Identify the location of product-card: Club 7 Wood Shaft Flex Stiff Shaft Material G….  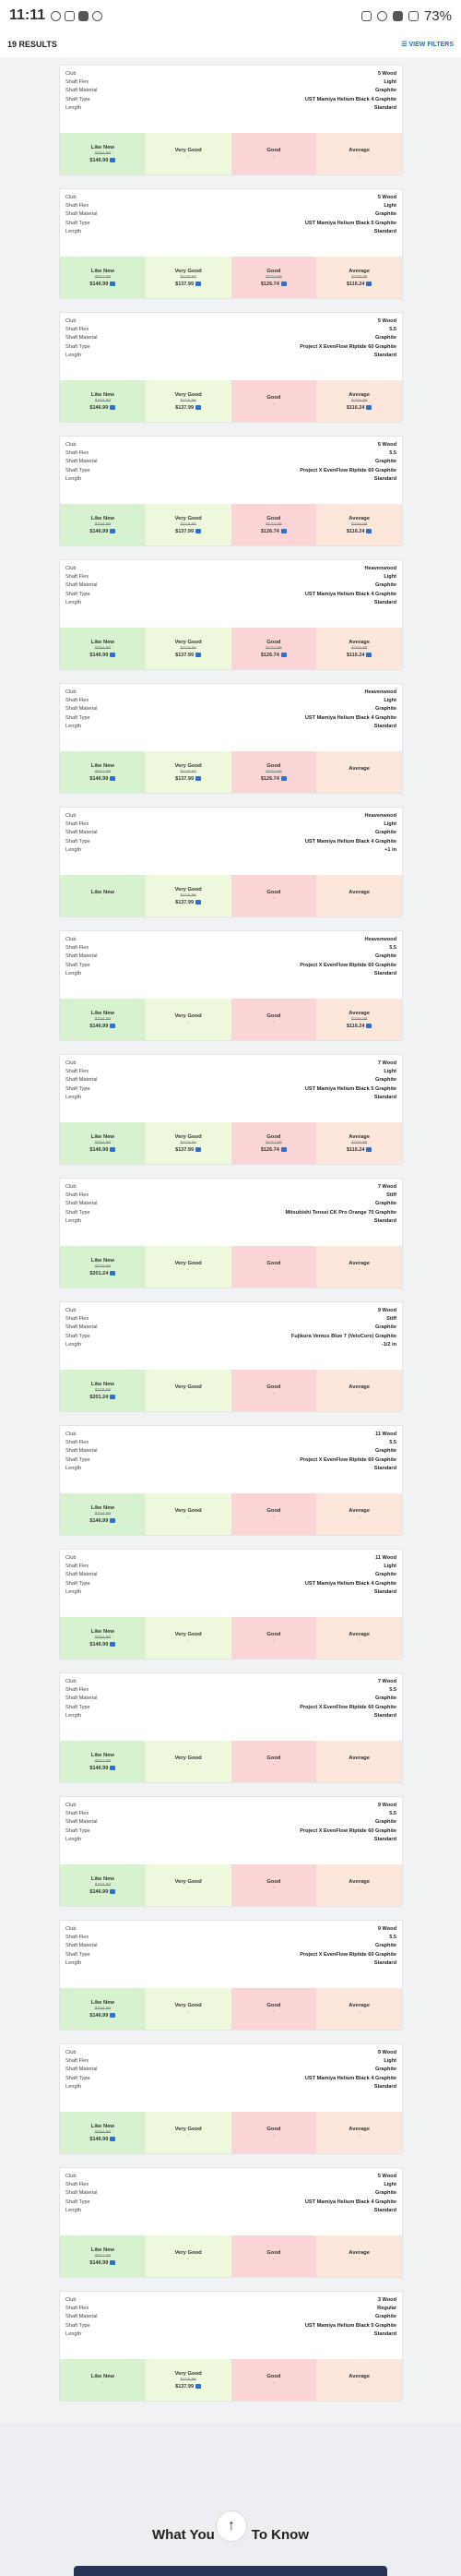
(231, 1233).